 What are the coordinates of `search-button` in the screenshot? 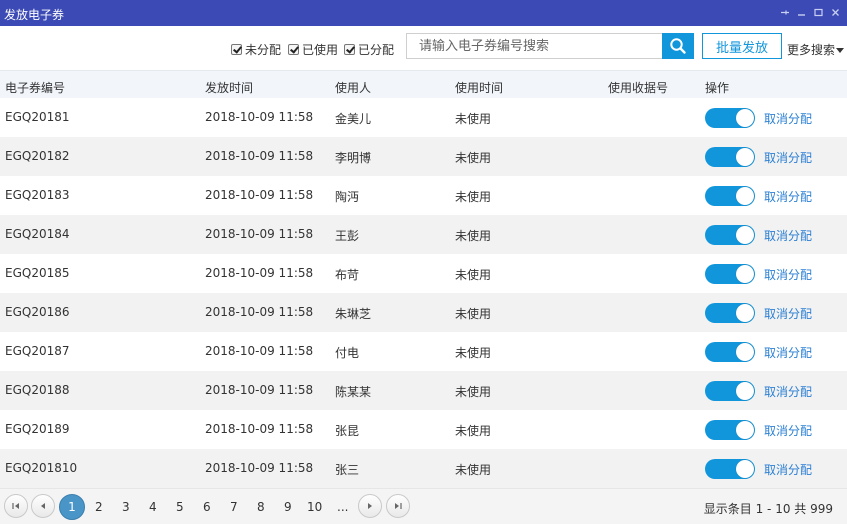 It's located at (678, 46).